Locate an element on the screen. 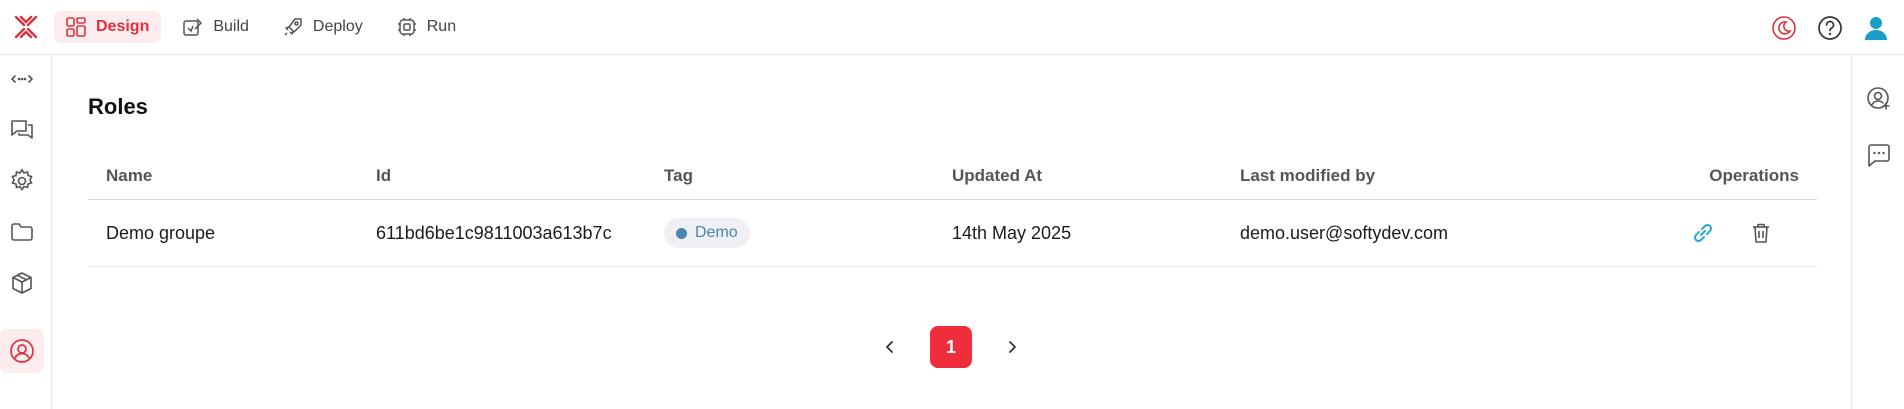 This screenshot has height=409, width=1904. add-user-icon is located at coordinates (1878, 98).